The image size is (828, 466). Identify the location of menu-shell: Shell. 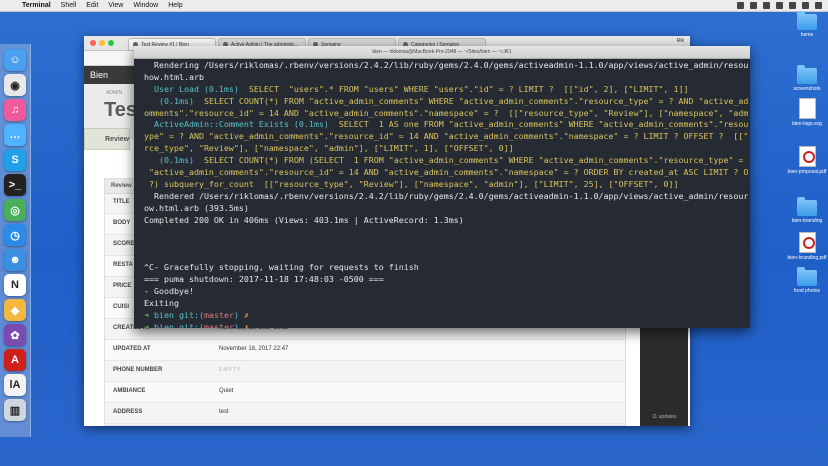
(69, 5).